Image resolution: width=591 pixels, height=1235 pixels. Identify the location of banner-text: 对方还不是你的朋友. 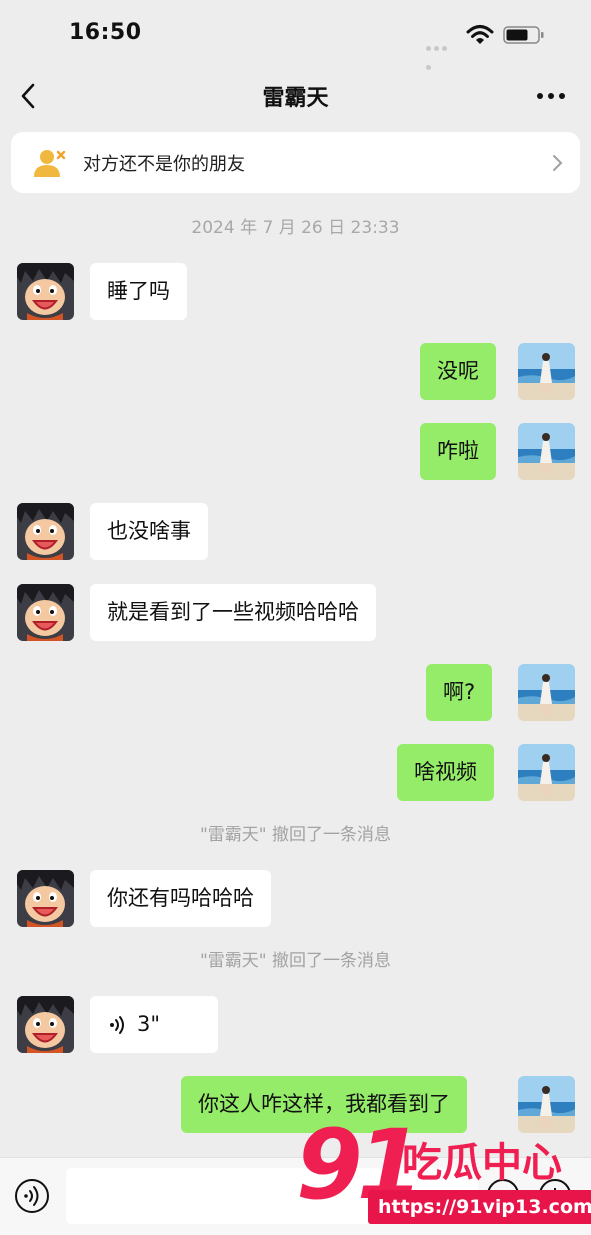
(164, 164).